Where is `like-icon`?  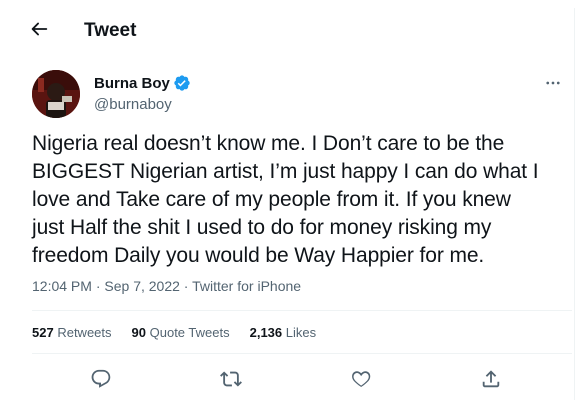
like-icon is located at coordinates (361, 379).